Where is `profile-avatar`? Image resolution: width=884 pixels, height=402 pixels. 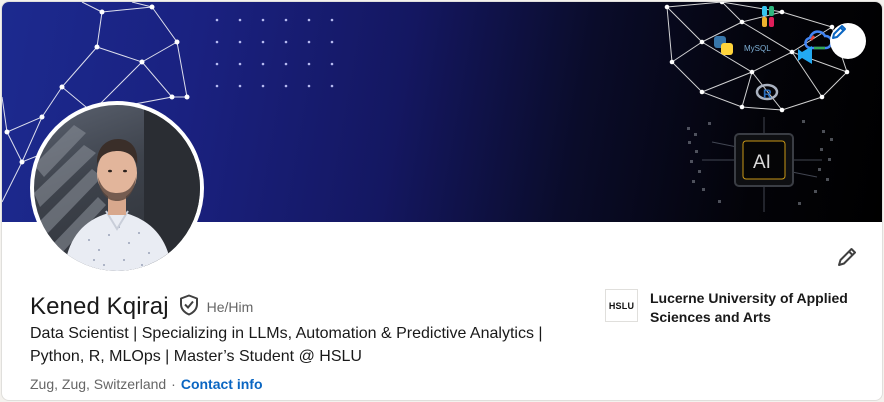
profile-avatar is located at coordinates (117, 188).